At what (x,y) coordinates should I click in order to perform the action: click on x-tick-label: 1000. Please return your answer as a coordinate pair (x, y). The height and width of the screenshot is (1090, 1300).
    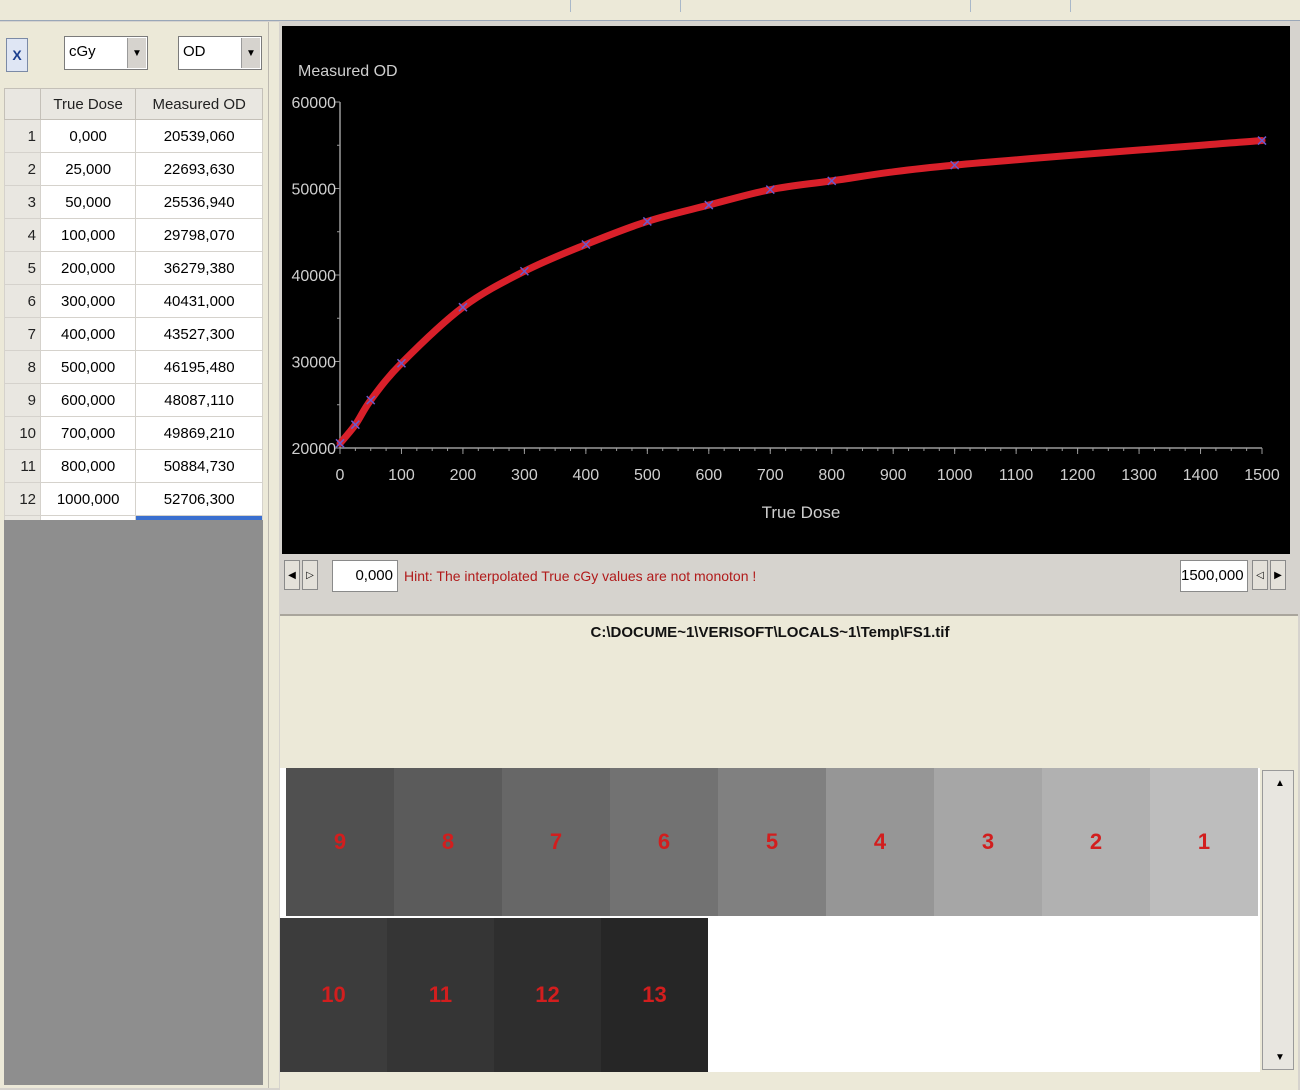
    Looking at the image, I should click on (955, 475).